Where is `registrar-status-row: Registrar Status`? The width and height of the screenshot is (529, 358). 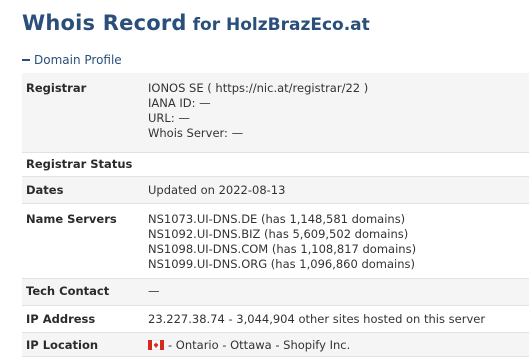 registrar-status-row: Registrar Status is located at coordinates (275, 165).